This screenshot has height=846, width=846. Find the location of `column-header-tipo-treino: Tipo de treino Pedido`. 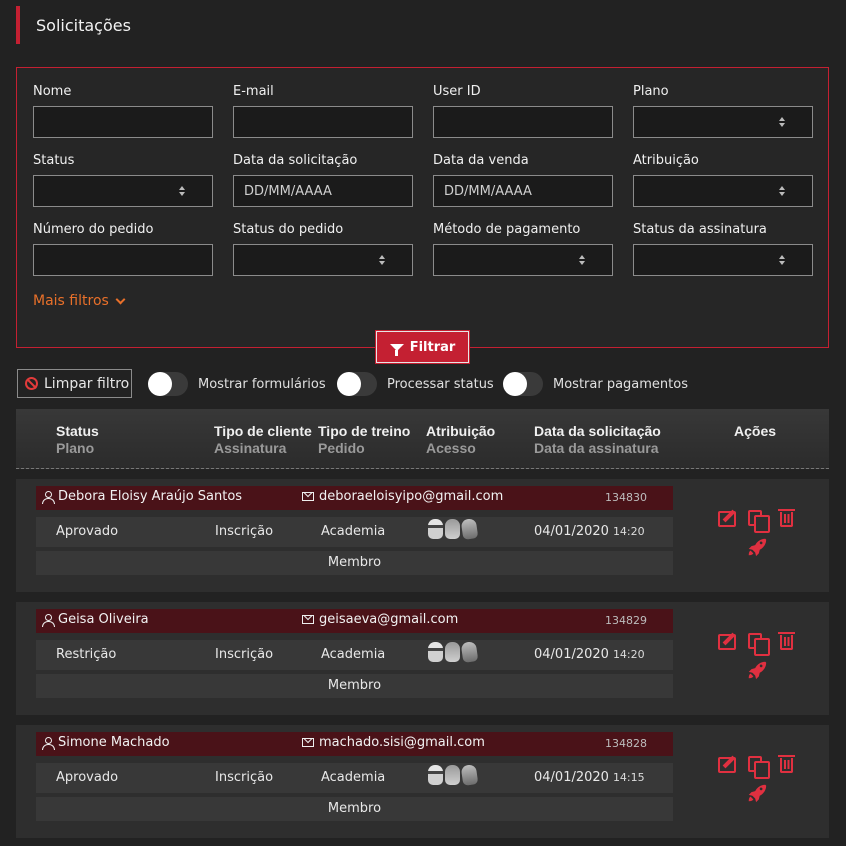

column-header-tipo-treino: Tipo de treino Pedido is located at coordinates (364, 440).